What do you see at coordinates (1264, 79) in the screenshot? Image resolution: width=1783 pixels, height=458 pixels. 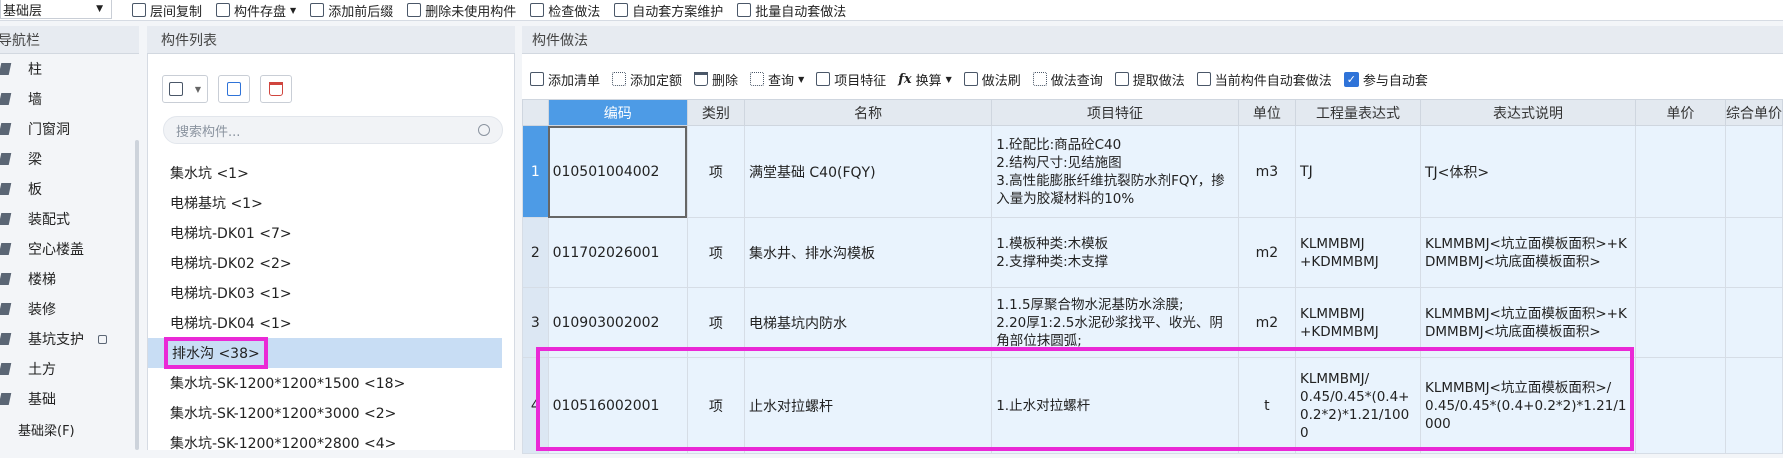 I see `current-auto-button: 当前构件自动套做法` at bounding box center [1264, 79].